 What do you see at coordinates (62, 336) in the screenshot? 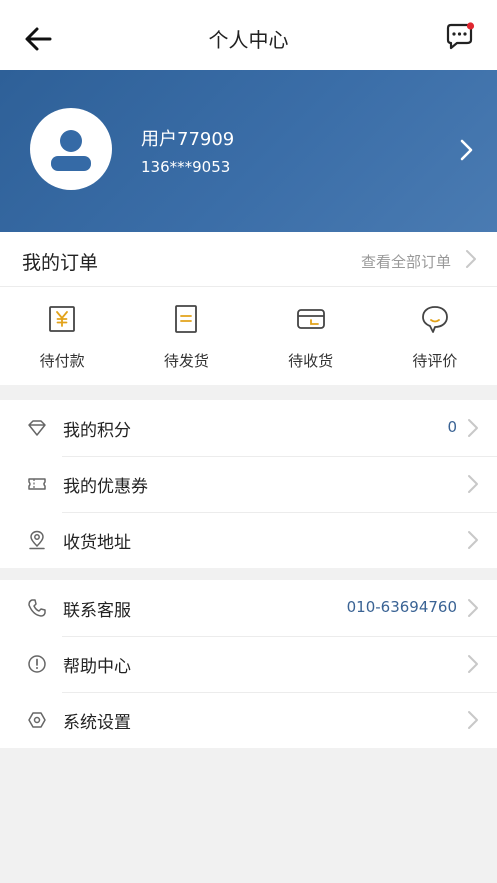
I see `order-tab-pending-payment: 待付款` at bounding box center [62, 336].